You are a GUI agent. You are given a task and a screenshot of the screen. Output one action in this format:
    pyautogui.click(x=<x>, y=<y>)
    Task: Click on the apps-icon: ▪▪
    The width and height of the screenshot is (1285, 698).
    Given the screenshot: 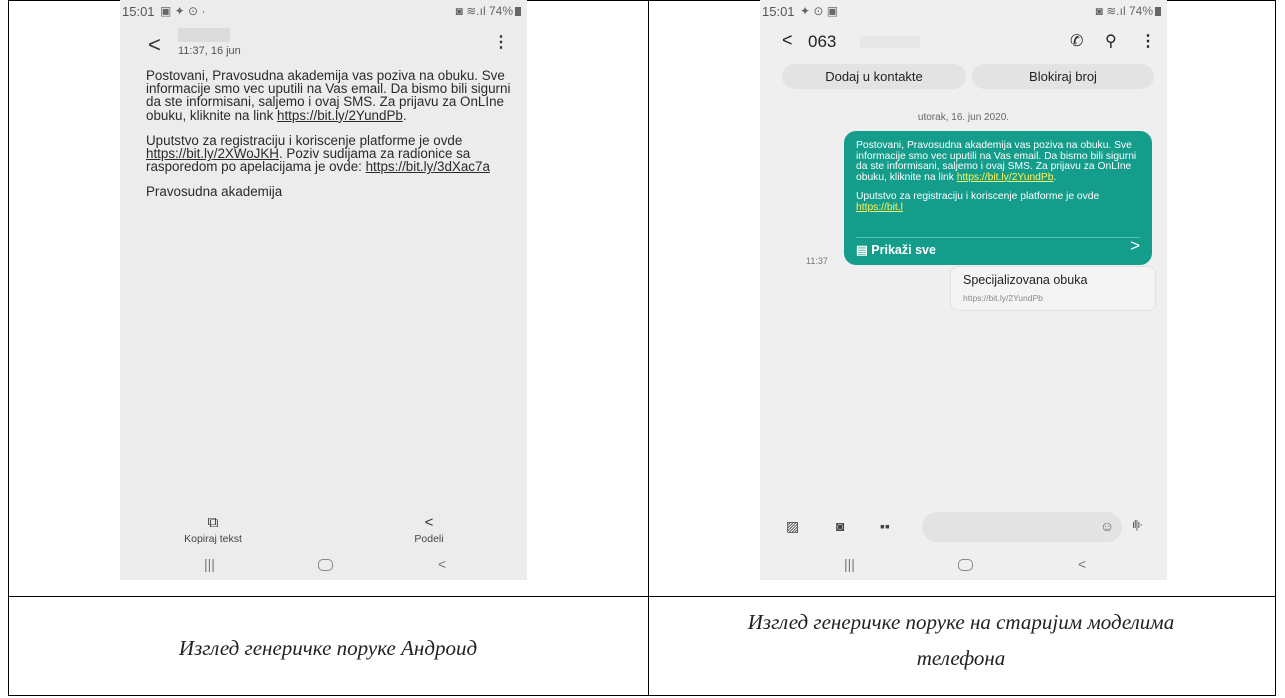 What is the action you would take?
    pyautogui.click(x=885, y=526)
    